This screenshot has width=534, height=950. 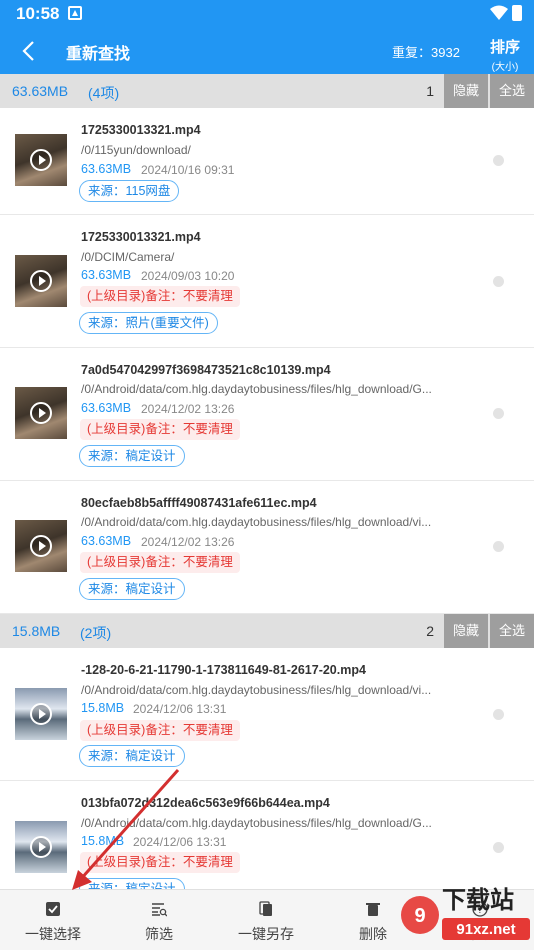 What do you see at coordinates (159, 934) in the screenshot?
I see `filter-label: 筛选` at bounding box center [159, 934].